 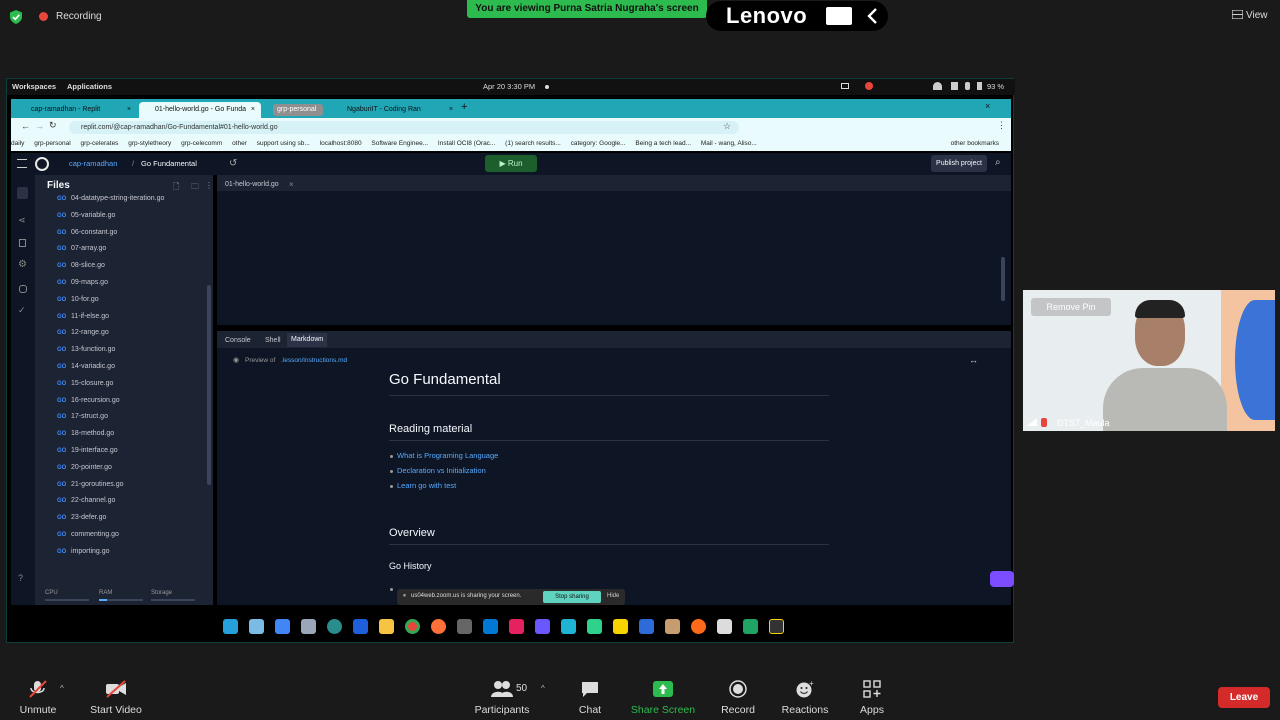 I want to click on check-icon: ✓, so click(x=22, y=310).